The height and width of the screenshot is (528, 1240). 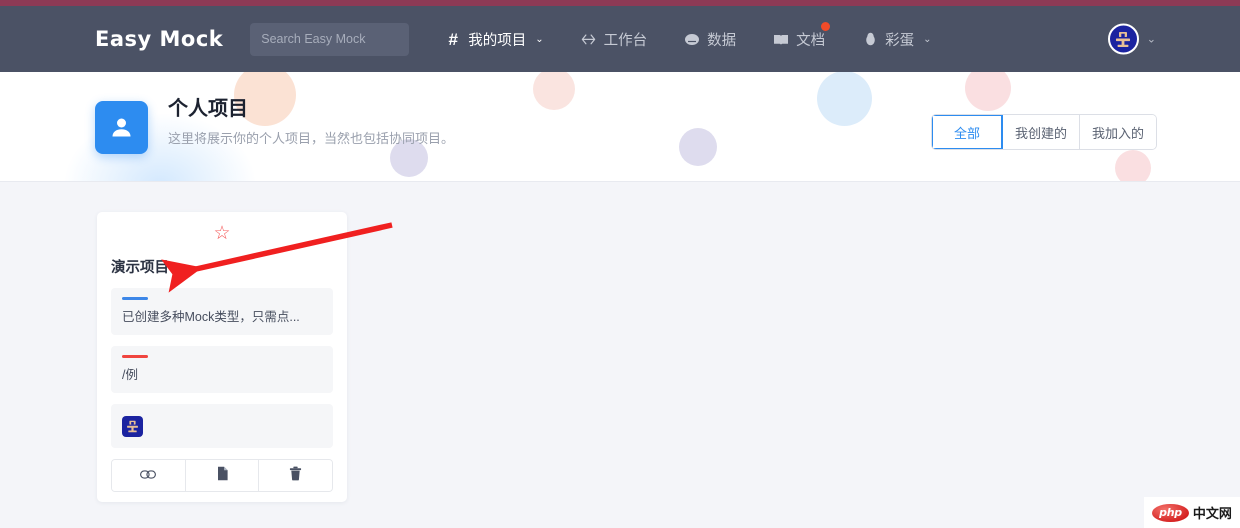 What do you see at coordinates (330, 39) in the screenshot?
I see `search-input` at bounding box center [330, 39].